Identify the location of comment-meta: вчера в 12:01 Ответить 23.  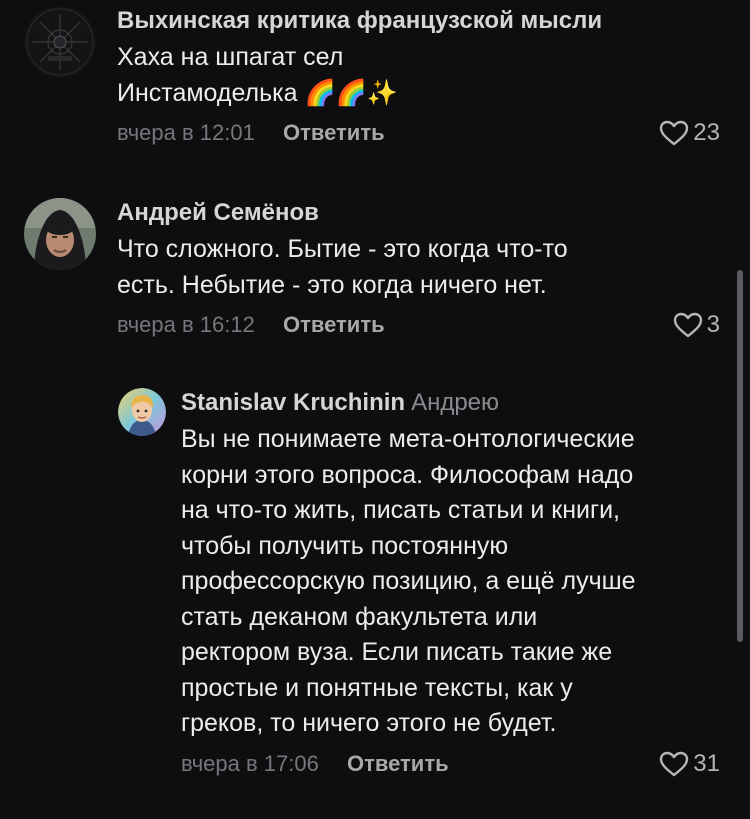
(421, 133).